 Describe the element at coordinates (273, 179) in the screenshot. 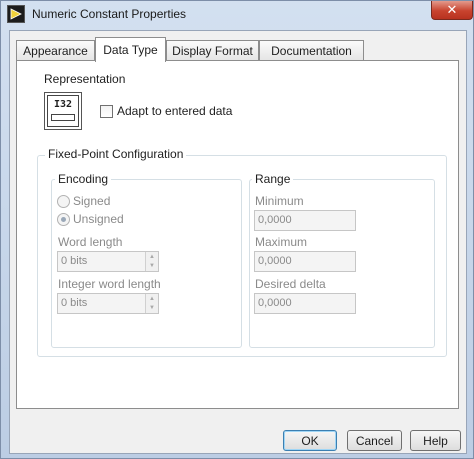

I see `range-title: Range` at that location.